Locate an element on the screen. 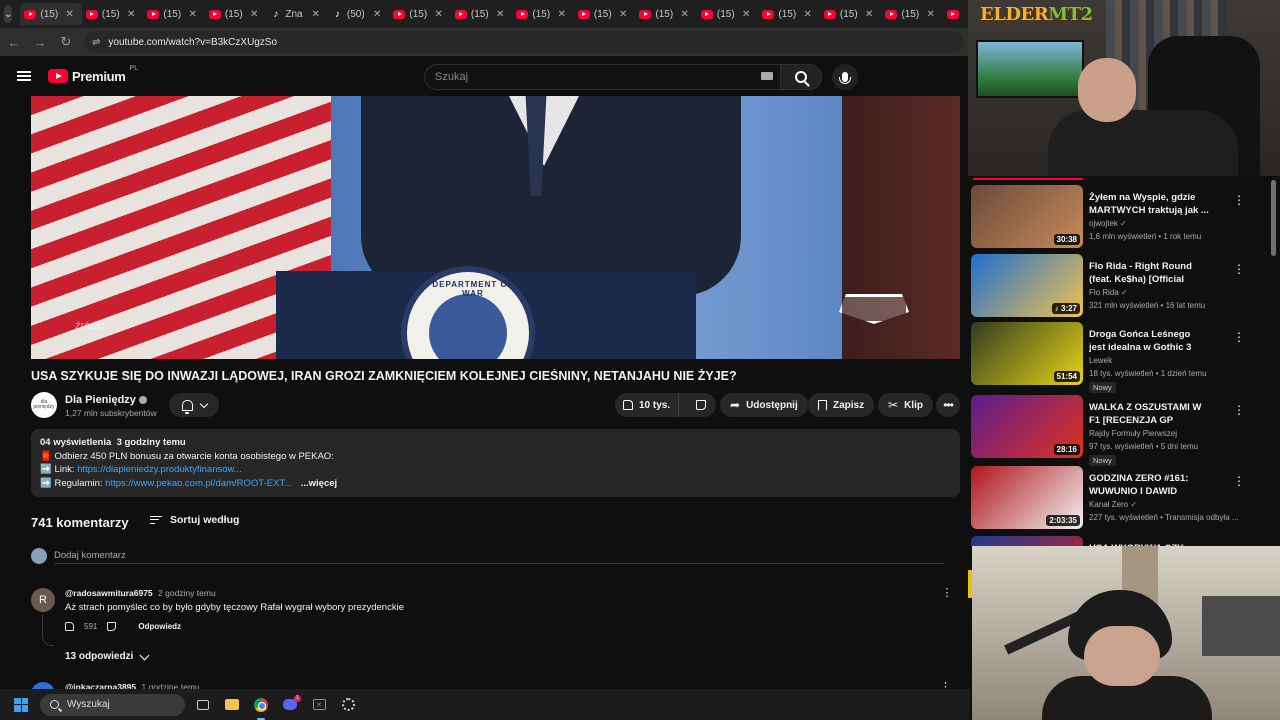 This screenshot has height=720, width=1280. back-arrow-icon: ← is located at coordinates (14, 42).